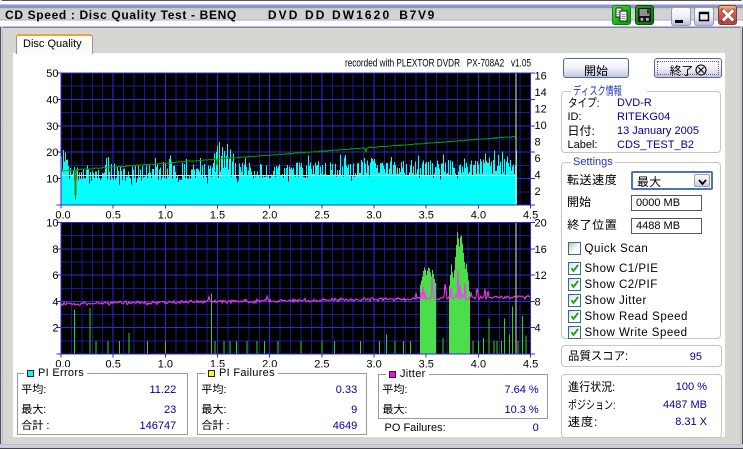 The height and width of the screenshot is (449, 743). Describe the element at coordinates (52, 127) in the screenshot. I see `svg-text: 30` at that location.